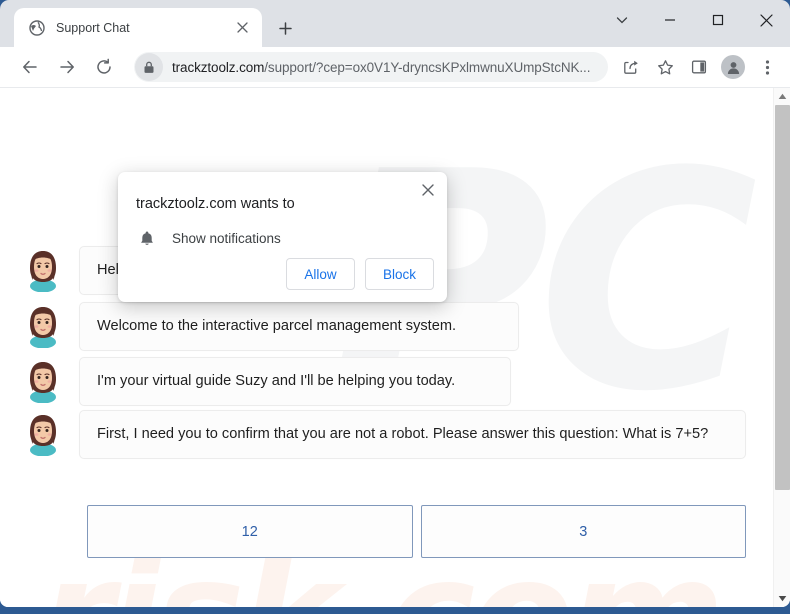 The width and height of the screenshot is (790, 614). I want to click on tab-title: Support Chat, so click(93, 27).